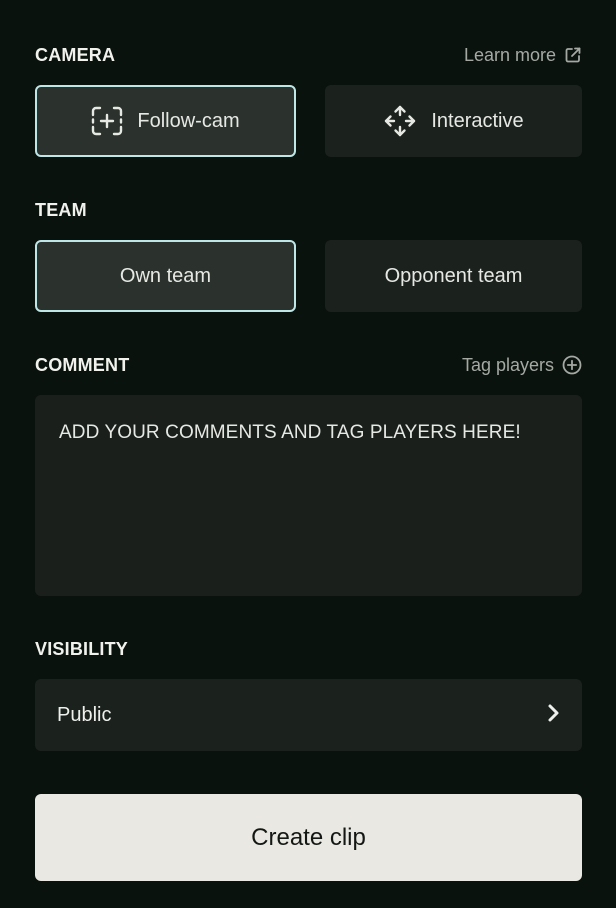 This screenshot has height=908, width=616. I want to click on visibility-section-title: VISIBILITY, so click(82, 648).